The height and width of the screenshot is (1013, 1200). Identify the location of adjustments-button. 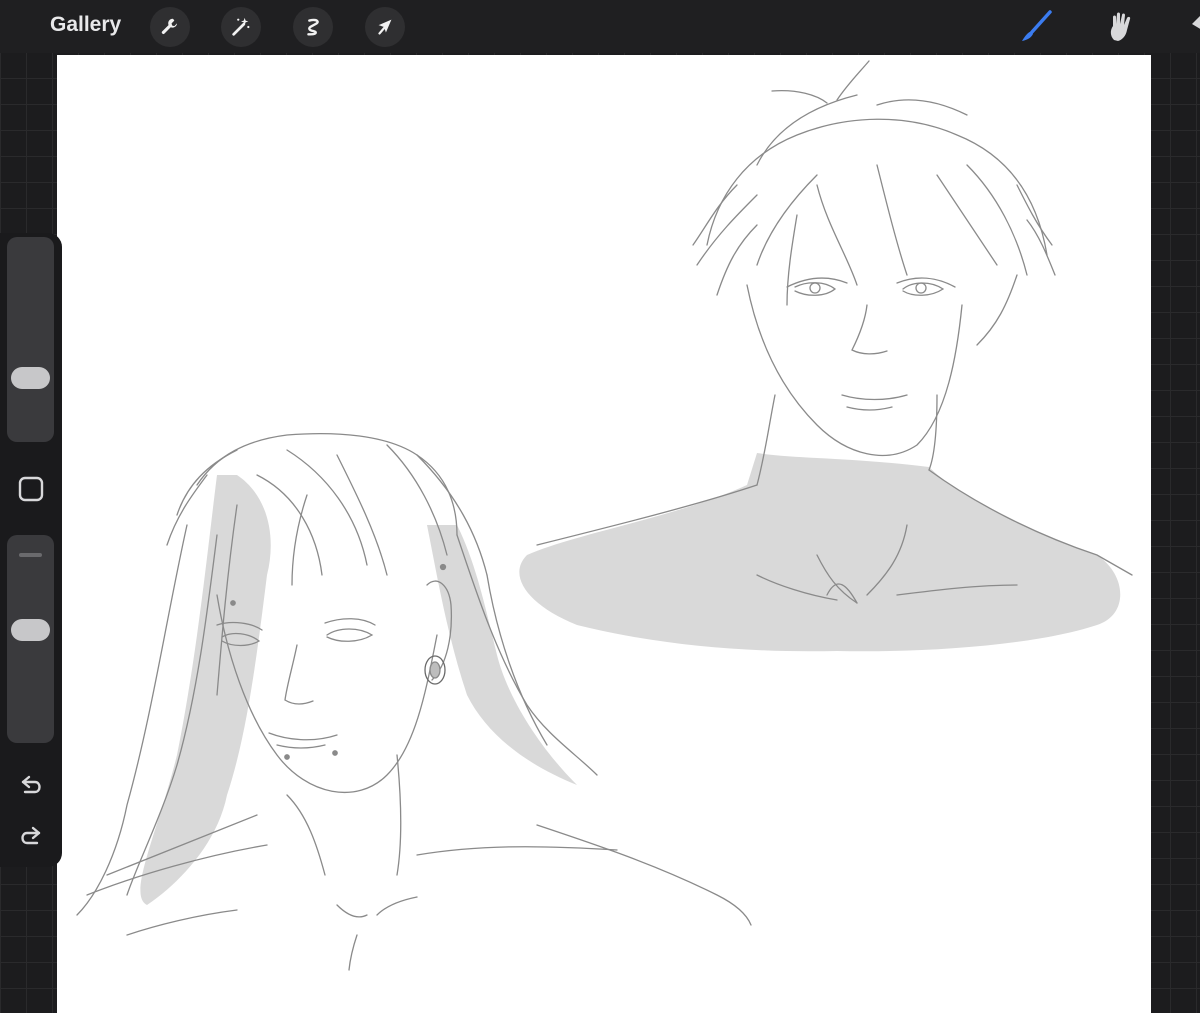
(241, 27).